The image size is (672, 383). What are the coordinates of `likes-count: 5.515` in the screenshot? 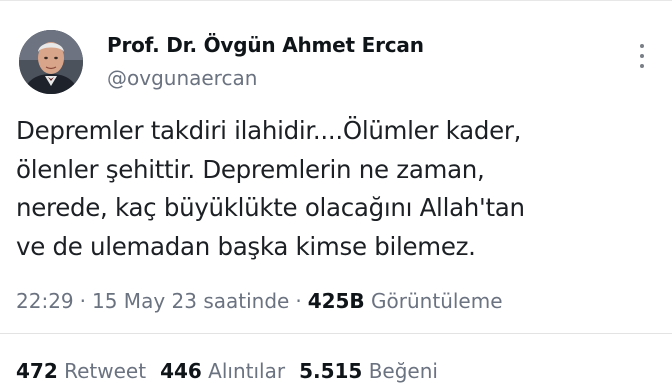 It's located at (331, 371).